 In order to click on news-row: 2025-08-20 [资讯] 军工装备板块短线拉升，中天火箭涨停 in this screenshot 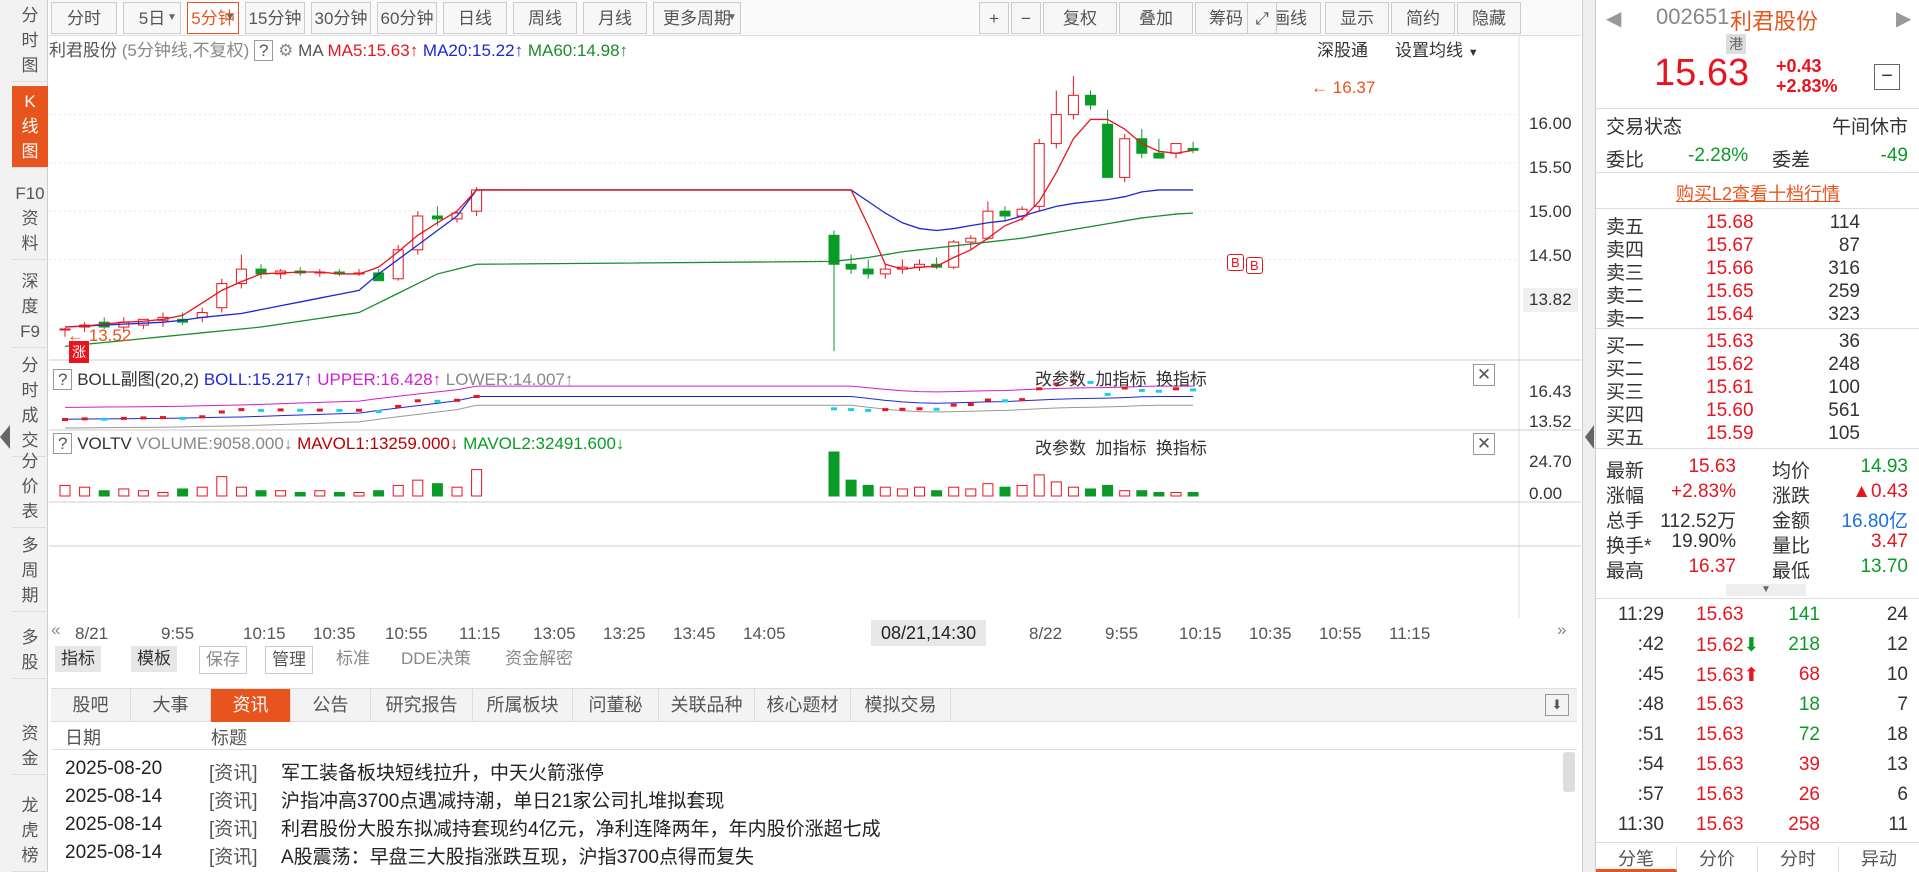, I will do `click(334, 771)`.